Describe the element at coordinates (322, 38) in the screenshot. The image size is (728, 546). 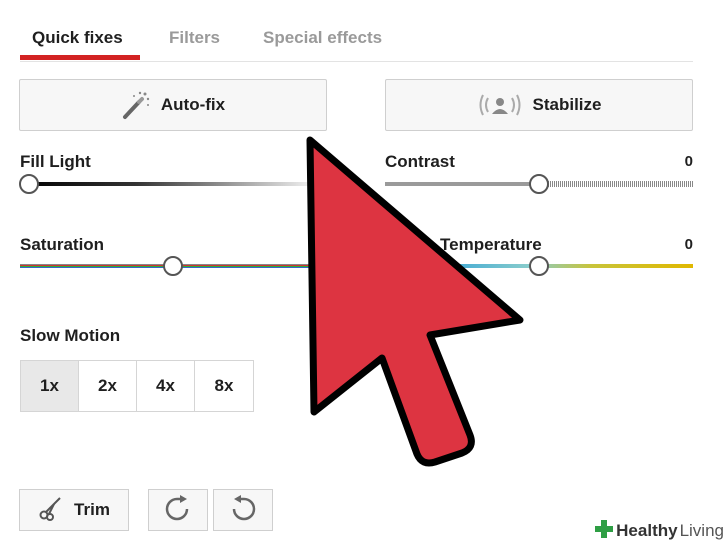
I see `tab-special-effects: Special effects` at that location.